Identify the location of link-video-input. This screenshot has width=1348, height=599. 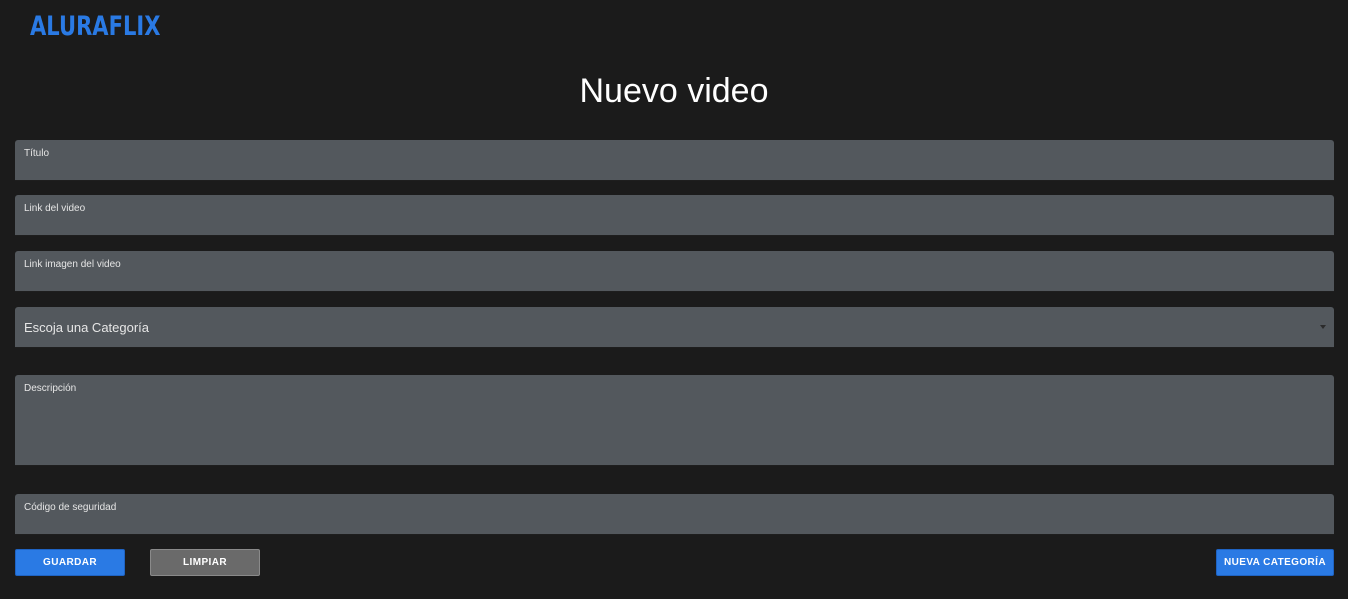
(674, 223).